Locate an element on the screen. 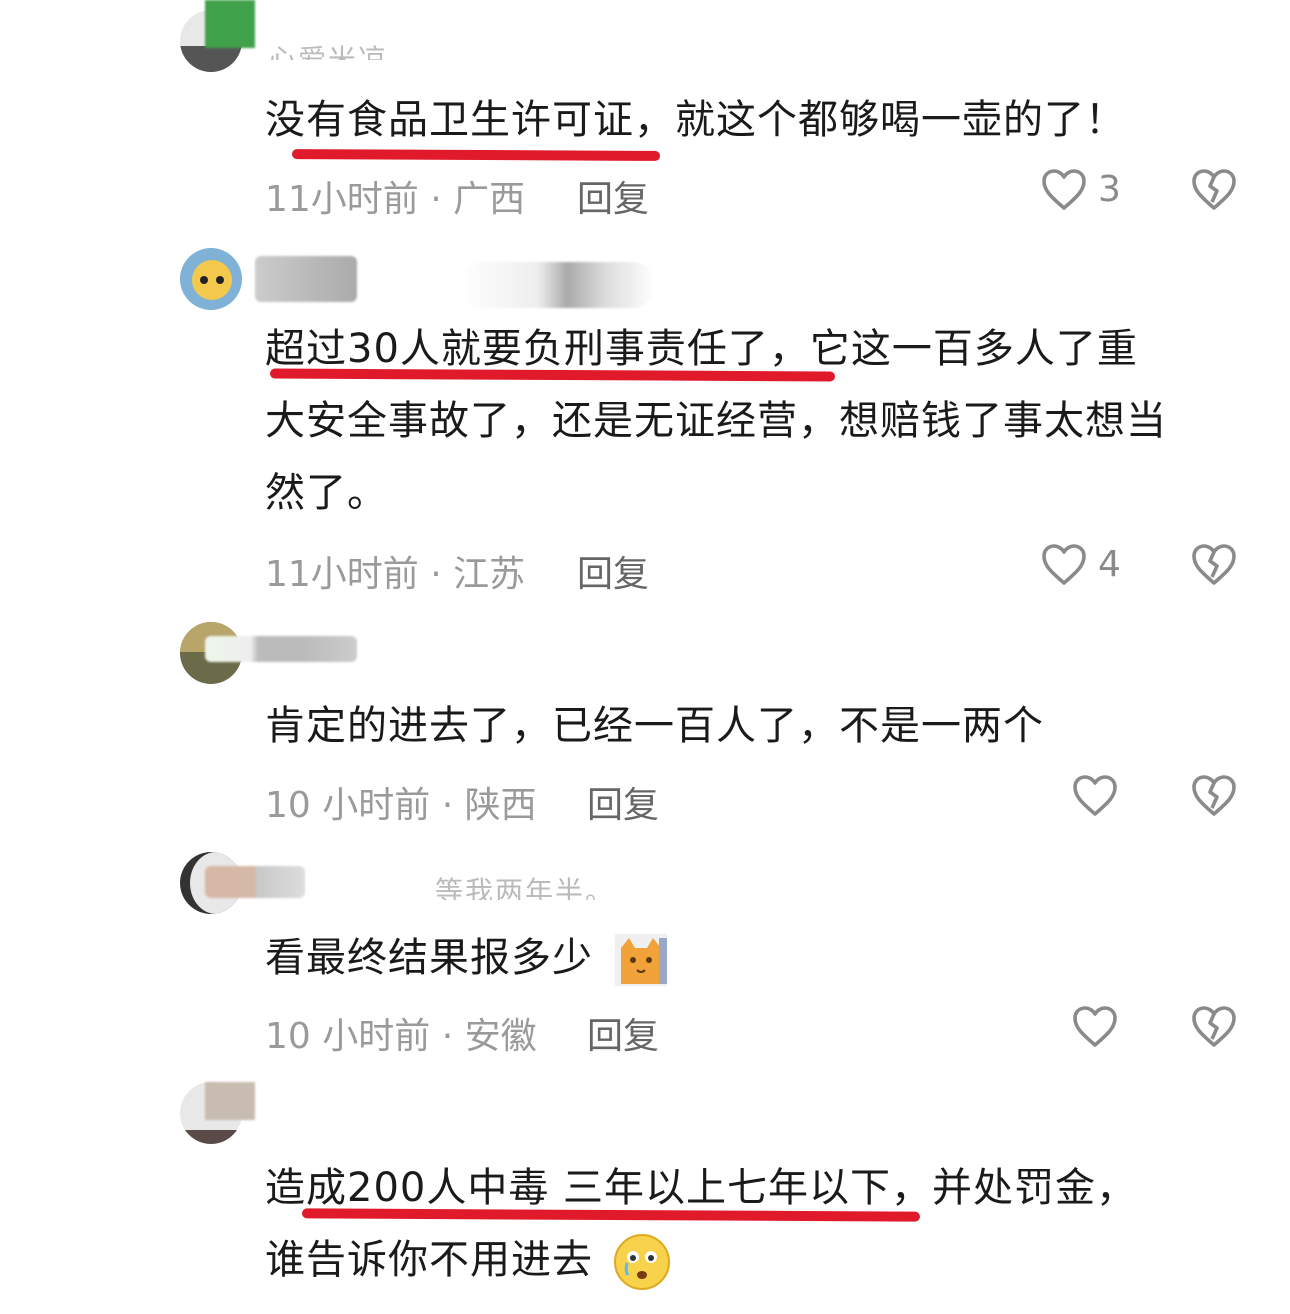 The height and width of the screenshot is (1314, 1290). comment-text-content: 谁告诉你不用进去 is located at coordinates (429, 1260).